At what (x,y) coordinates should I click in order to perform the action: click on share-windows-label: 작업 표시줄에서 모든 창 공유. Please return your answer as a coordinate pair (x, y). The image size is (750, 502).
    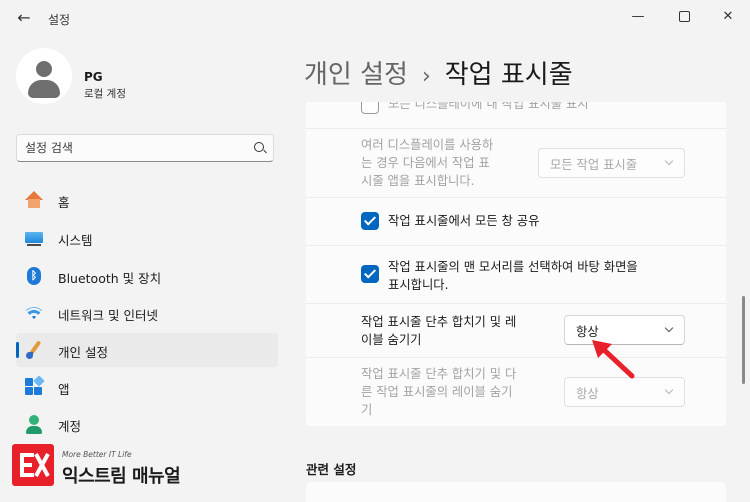
    Looking at the image, I should click on (464, 221).